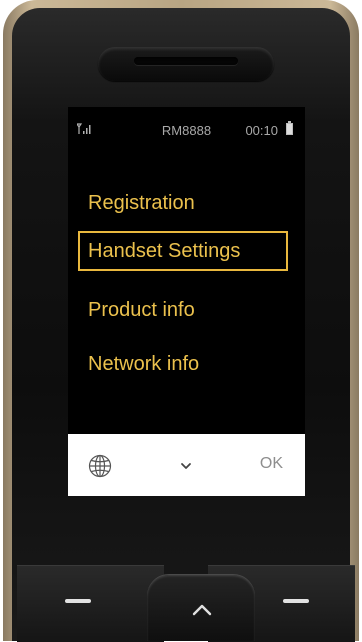  What do you see at coordinates (261, 130) in the screenshot?
I see `clock-time: 00:10` at bounding box center [261, 130].